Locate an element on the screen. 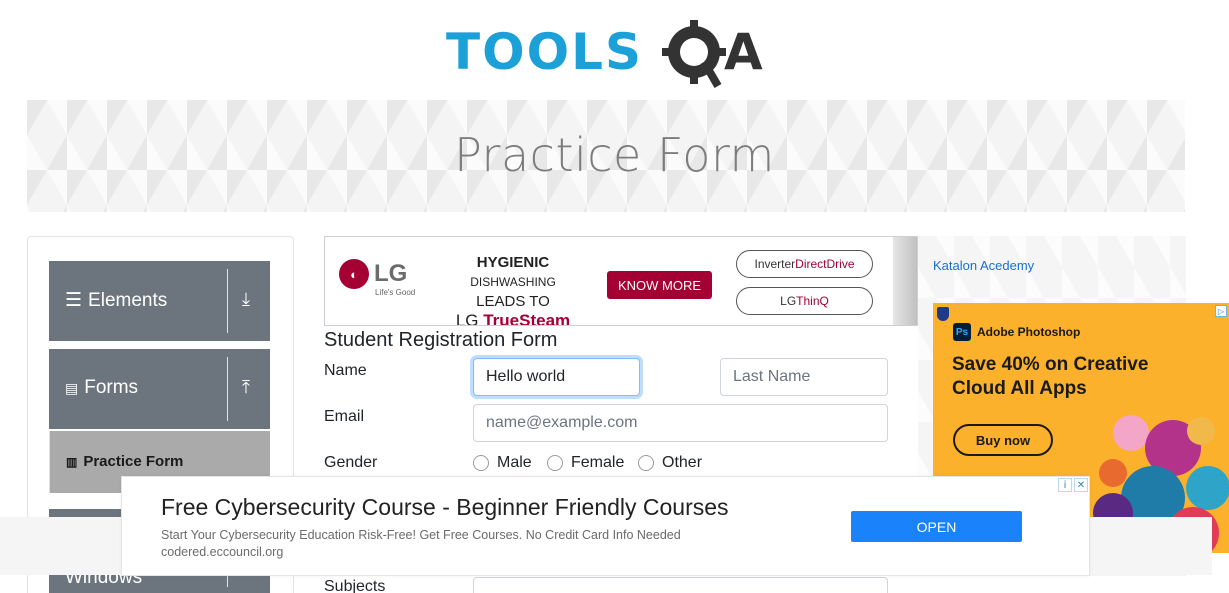 This screenshot has width=1229, height=593. adobe-headline: Save 40% on Creative Cloud All Apps is located at coordinates (1050, 376).